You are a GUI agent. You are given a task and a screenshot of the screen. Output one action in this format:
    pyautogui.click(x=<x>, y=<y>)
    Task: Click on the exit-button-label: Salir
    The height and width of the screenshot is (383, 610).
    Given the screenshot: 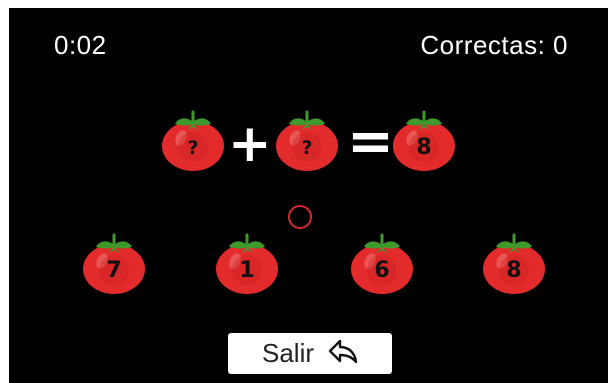 What is the action you would take?
    pyautogui.click(x=287, y=353)
    